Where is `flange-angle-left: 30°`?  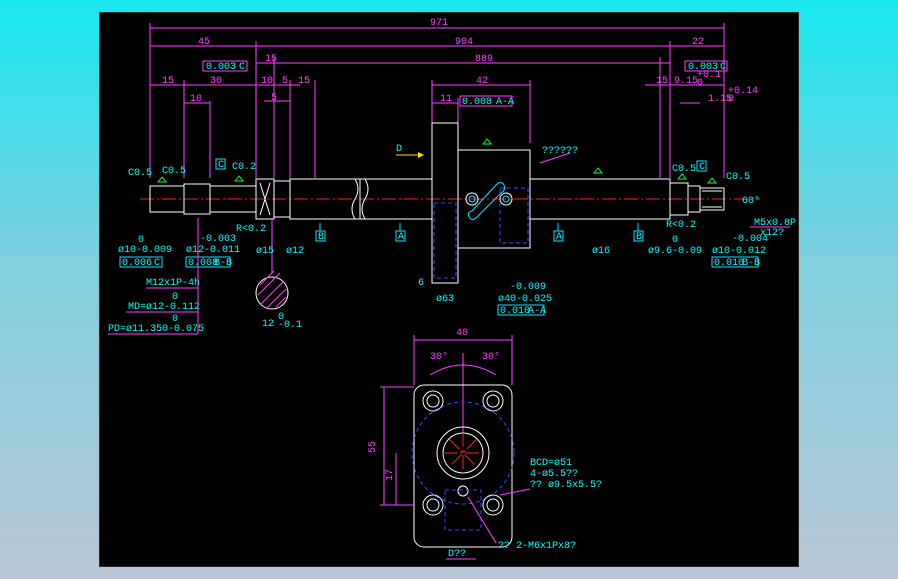 flange-angle-left: 30° is located at coordinates (439, 357).